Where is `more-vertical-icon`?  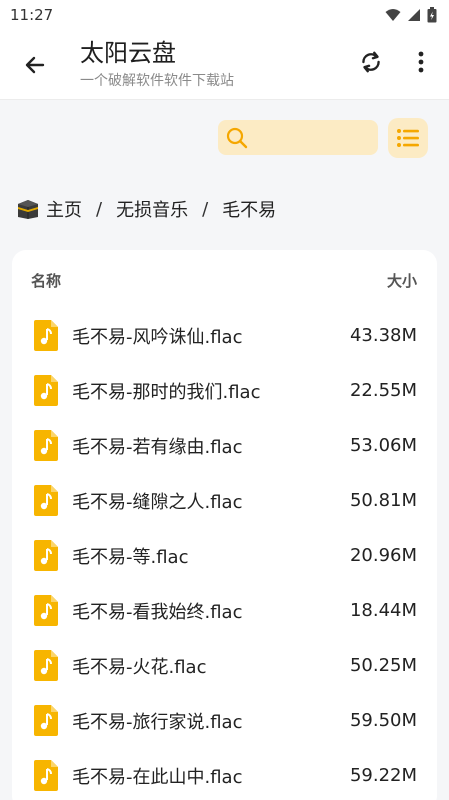
more-vertical-icon is located at coordinates (421, 62).